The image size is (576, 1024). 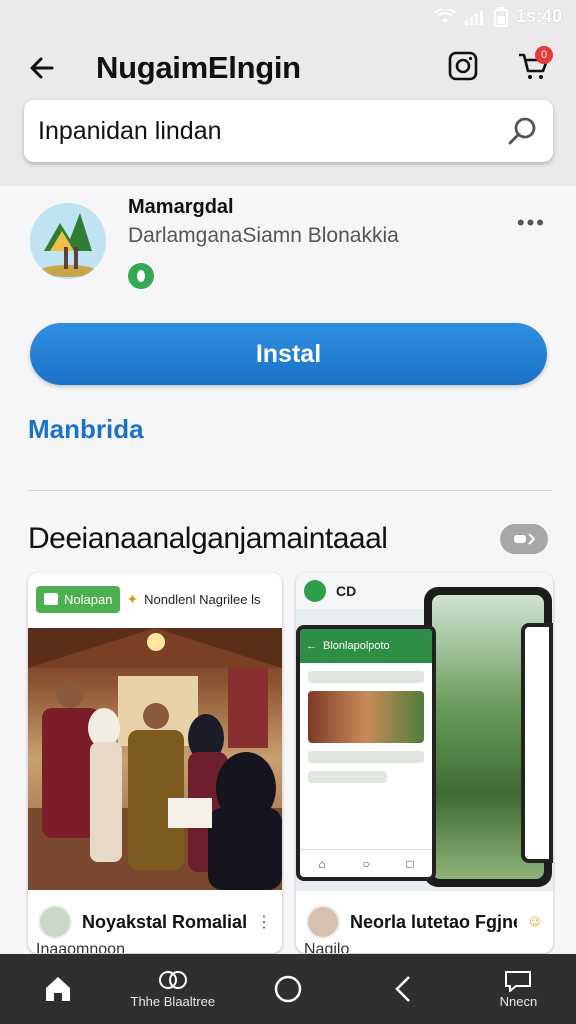 What do you see at coordinates (288, 18) in the screenshot?
I see `status-bar: 1s:40` at bounding box center [288, 18].